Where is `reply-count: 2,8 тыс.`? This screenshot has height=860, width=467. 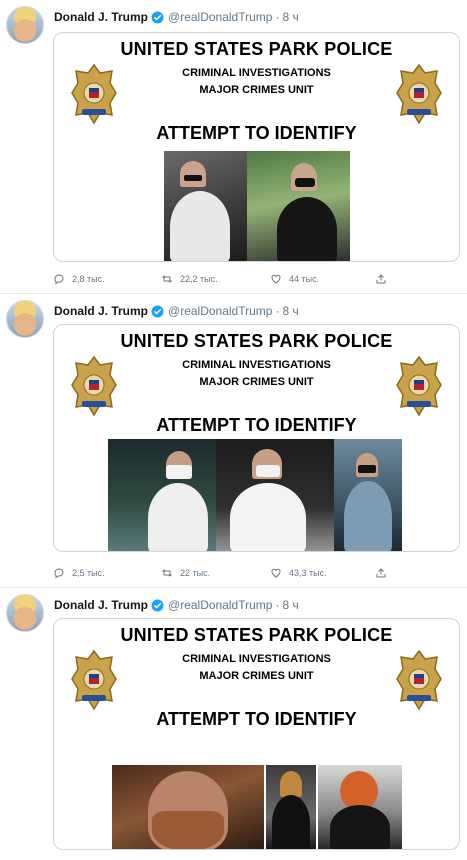
reply-count: 2,8 тыс. is located at coordinates (88, 279).